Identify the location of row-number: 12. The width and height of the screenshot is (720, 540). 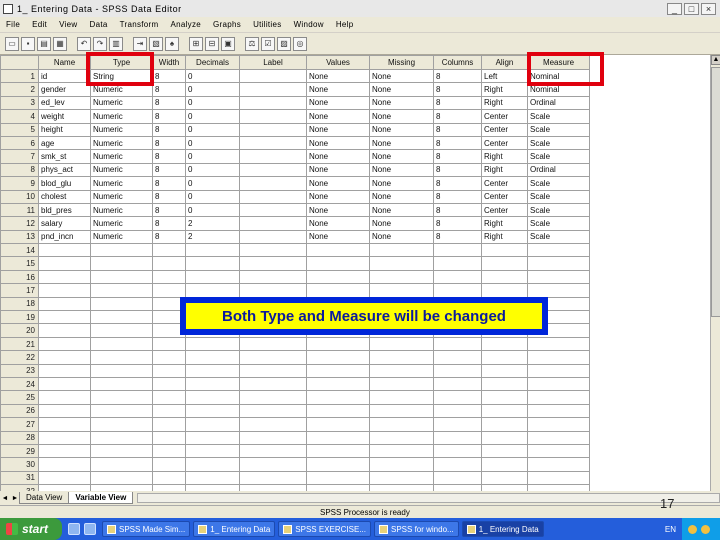
(19, 223).